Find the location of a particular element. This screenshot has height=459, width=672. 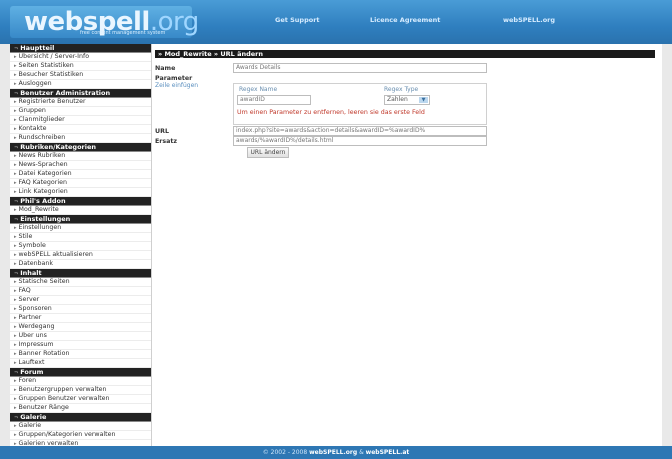

sidebar-item: ▸ News-Sprachen is located at coordinates (80, 165).